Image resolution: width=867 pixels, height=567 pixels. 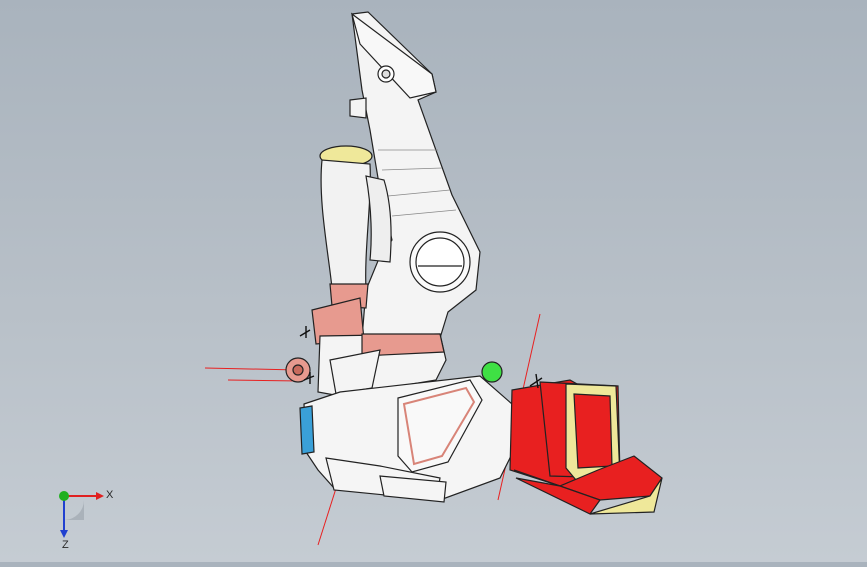 What do you see at coordinates (100, 496) in the screenshot?
I see `x-arrow-icon` at bounding box center [100, 496].